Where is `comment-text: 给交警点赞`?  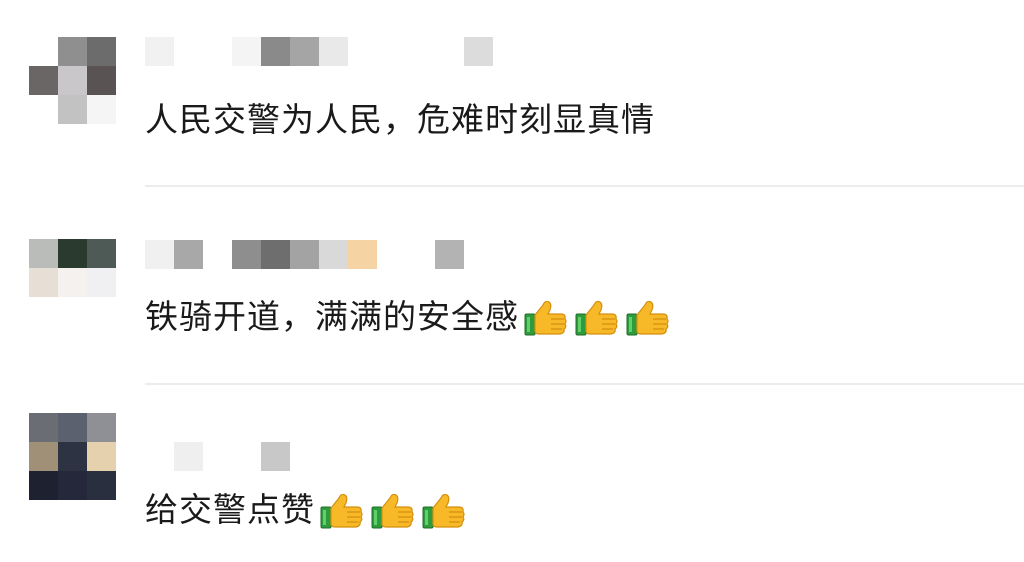
comment-text: 给交警点赞 is located at coordinates (307, 510).